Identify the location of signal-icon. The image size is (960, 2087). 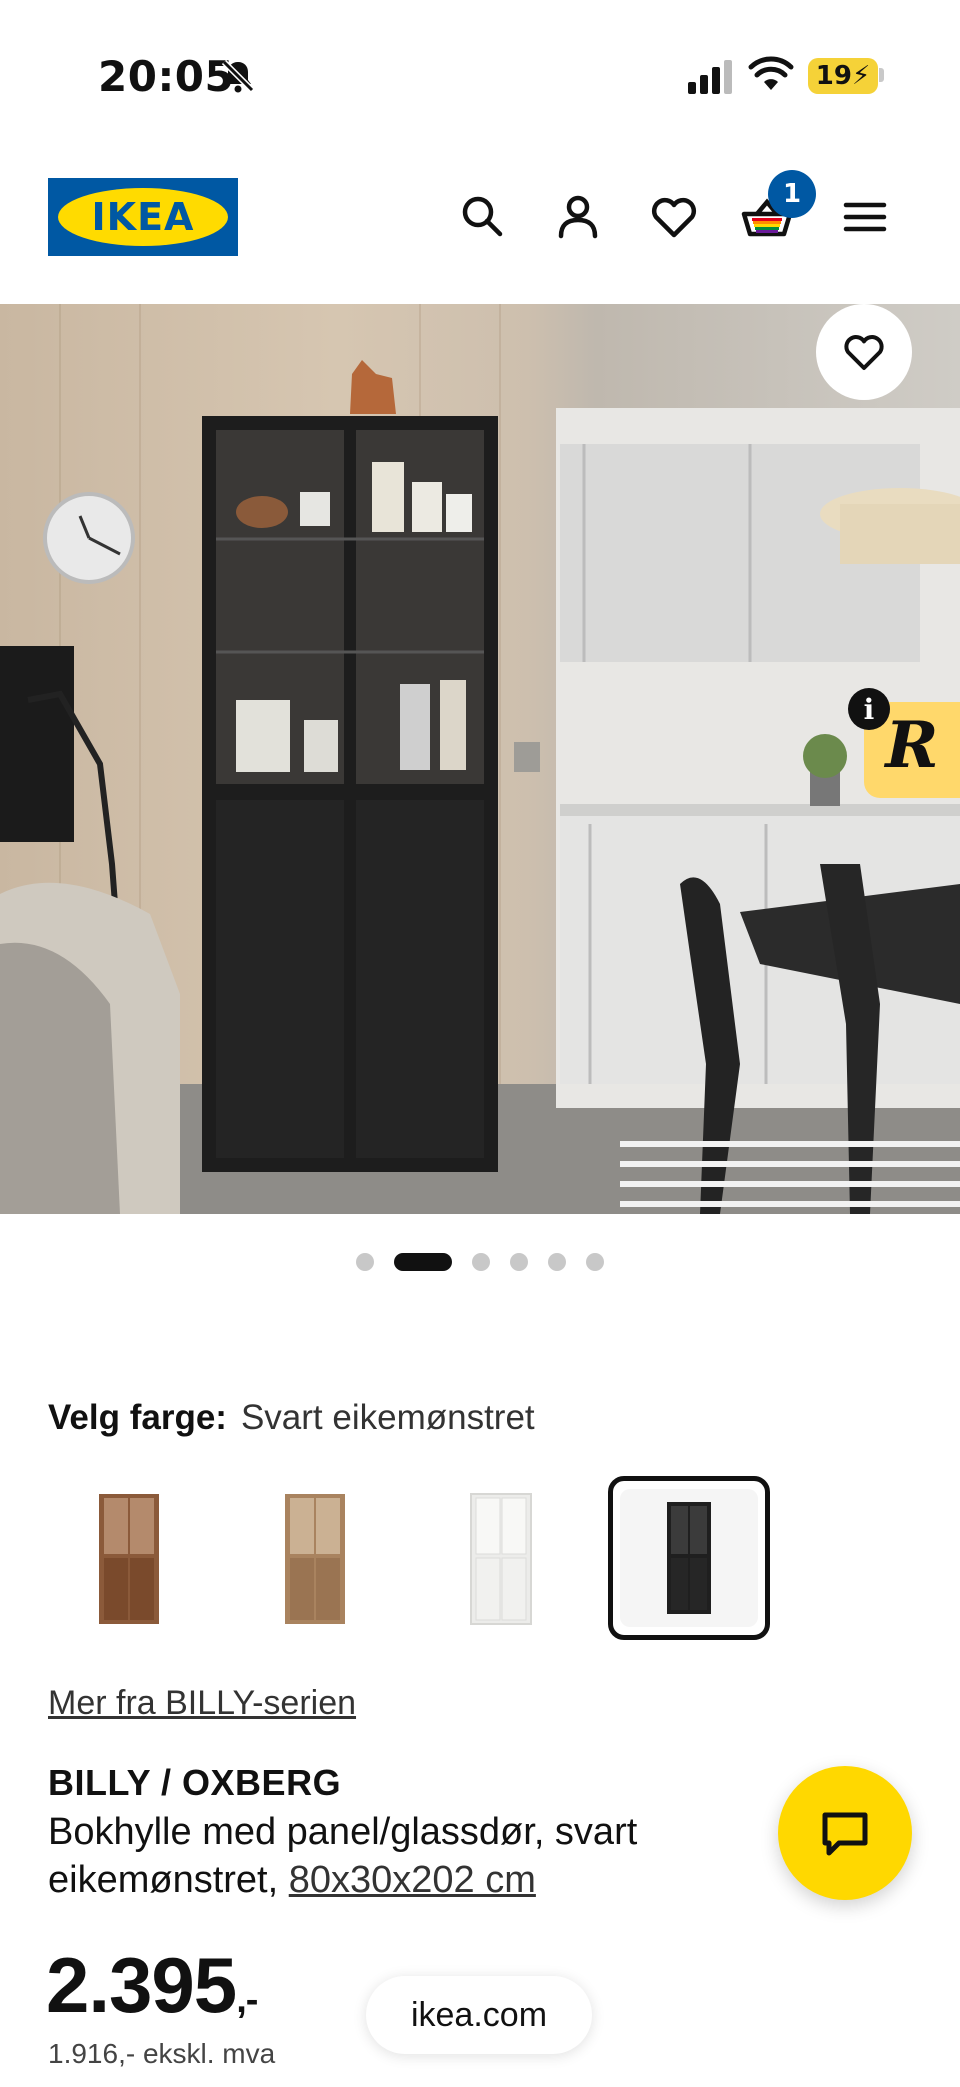
(710, 77).